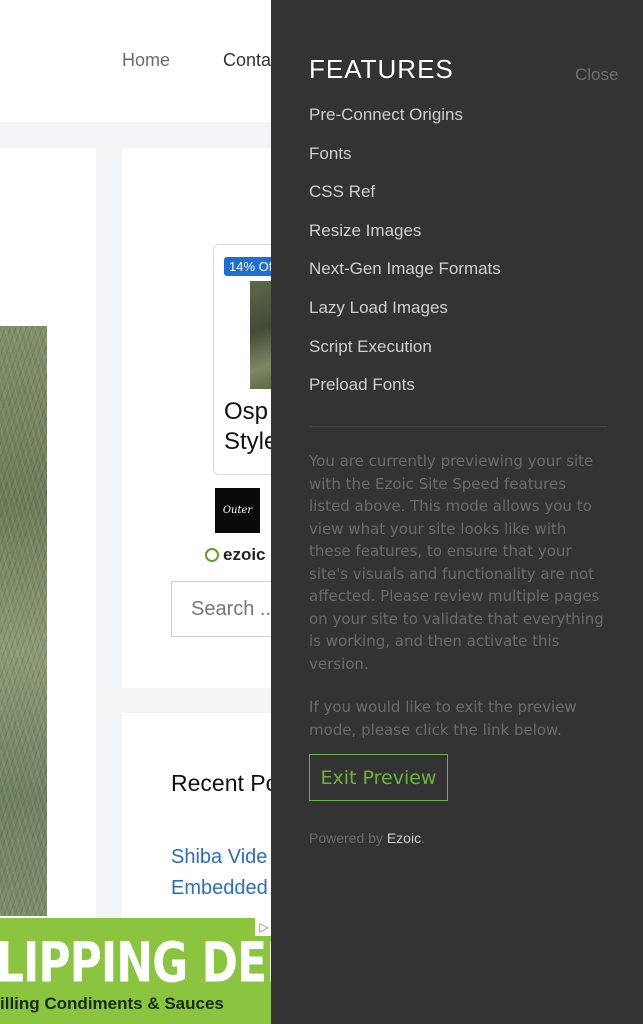 This screenshot has height=1024, width=643. Describe the element at coordinates (219, 888) in the screenshot. I see `recent-post-link-line2: Embedded` at that location.